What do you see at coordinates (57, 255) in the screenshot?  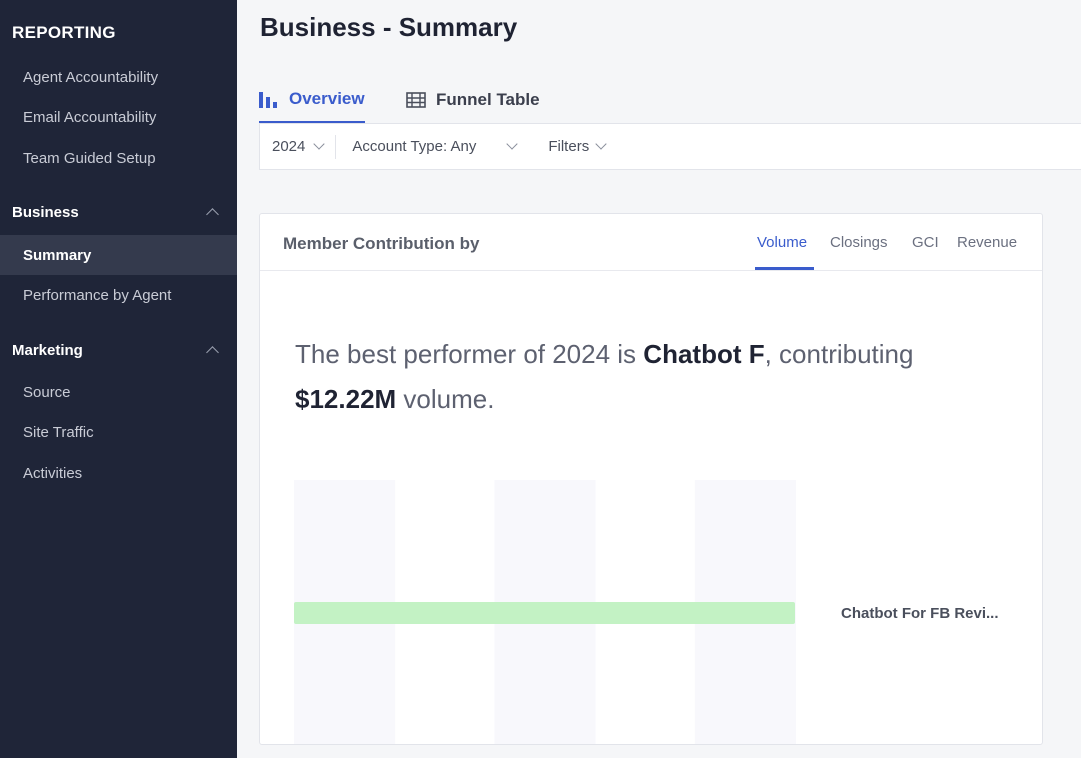 I see `sidebar-item-label: Summary` at bounding box center [57, 255].